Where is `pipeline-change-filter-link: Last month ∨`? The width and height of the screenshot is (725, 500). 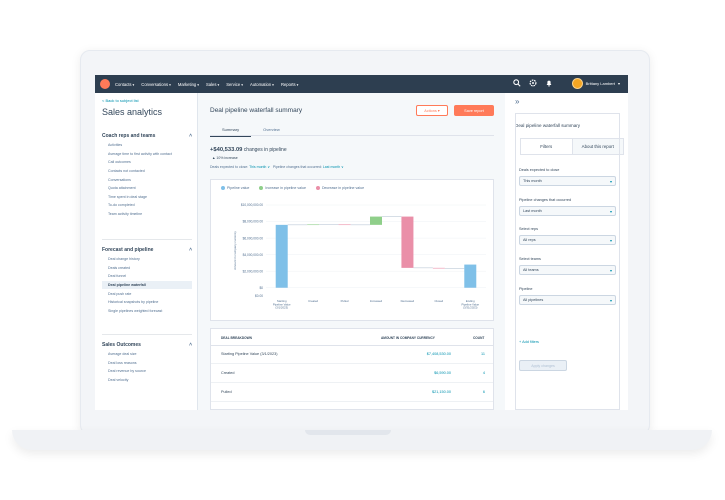
pipeline-change-filter-link: Last month ∨ is located at coordinates (333, 167).